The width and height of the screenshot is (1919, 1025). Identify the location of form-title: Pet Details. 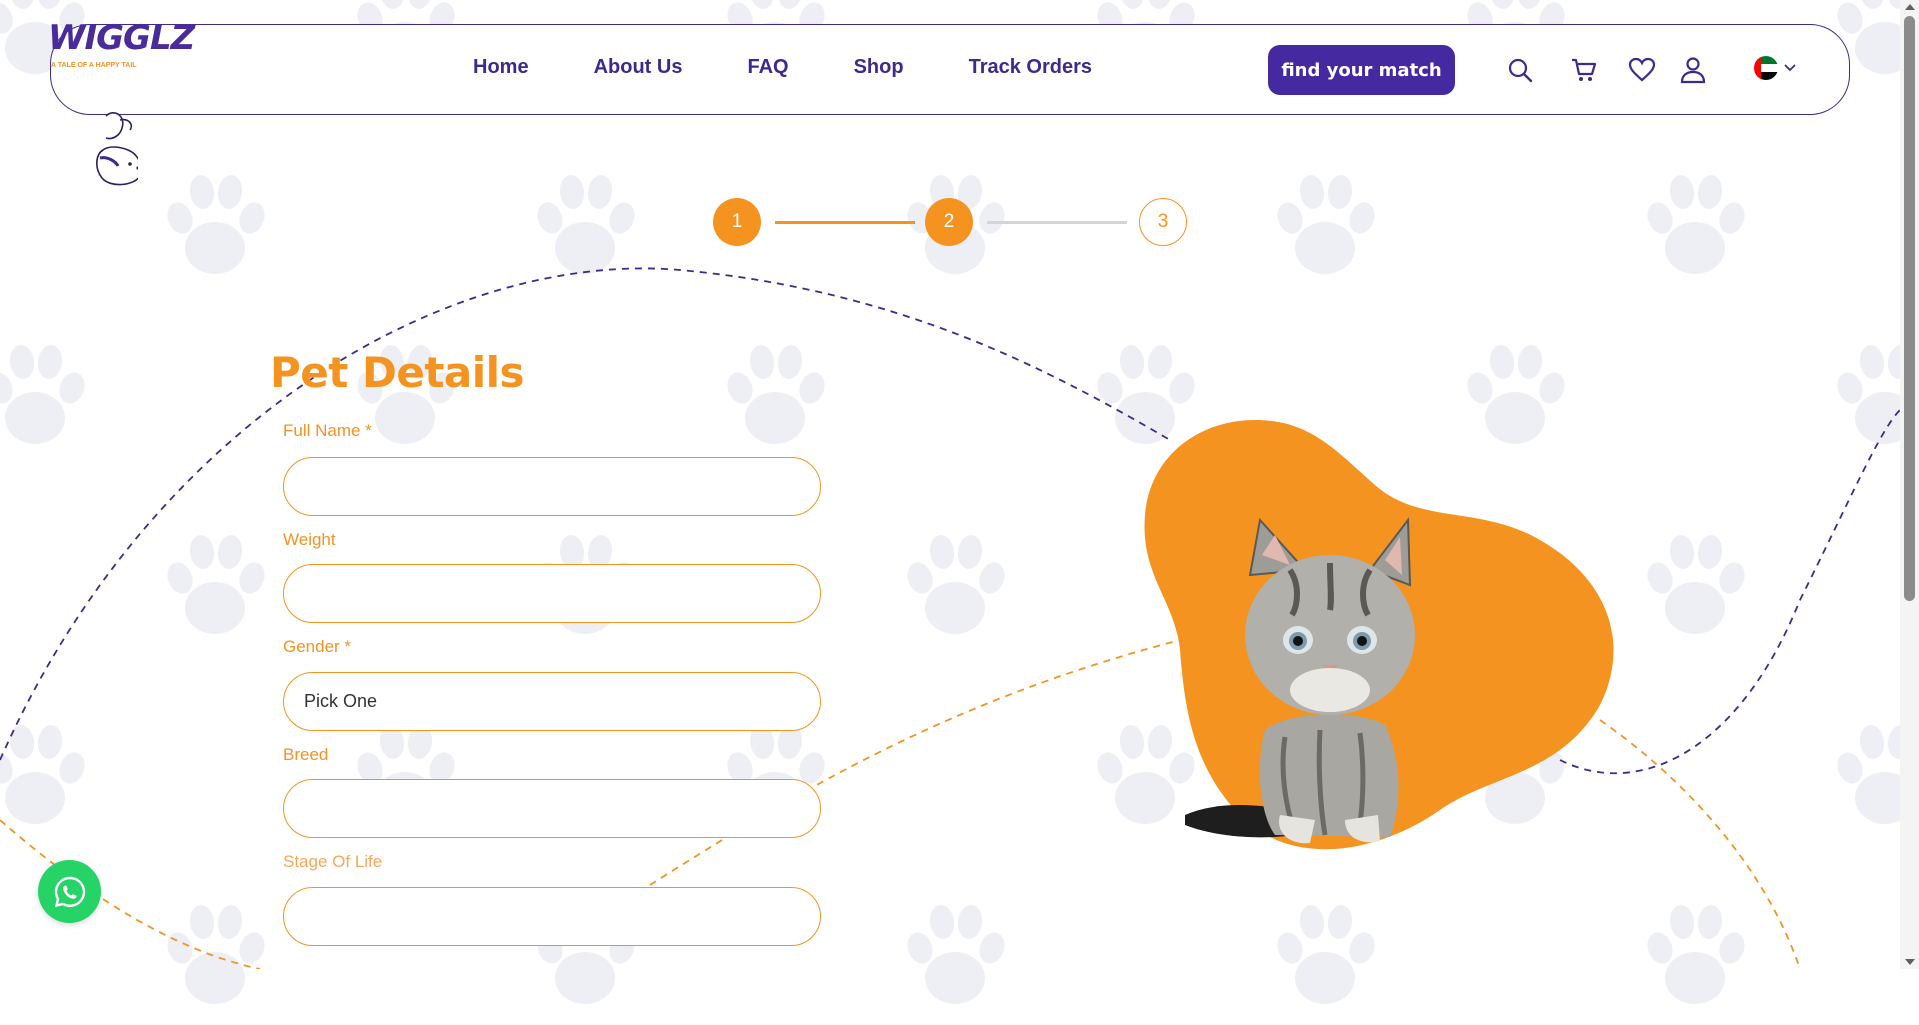
(397, 372).